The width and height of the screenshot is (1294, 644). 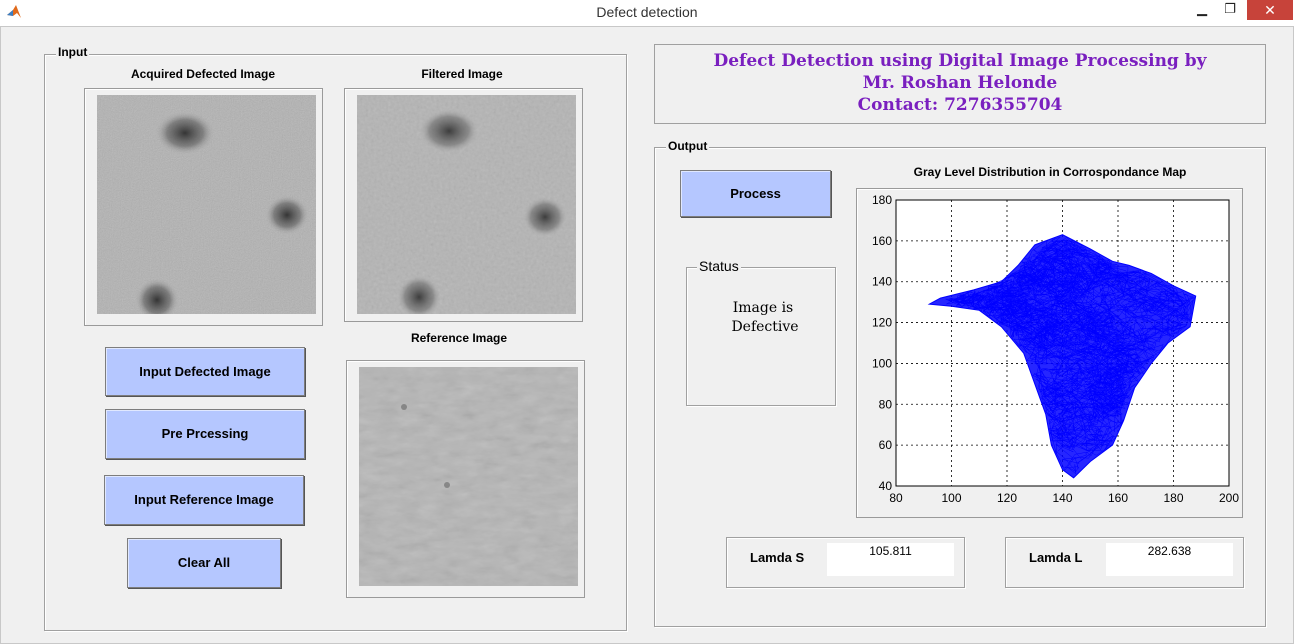 I want to click on y-tick-label: 80, so click(x=886, y=404).